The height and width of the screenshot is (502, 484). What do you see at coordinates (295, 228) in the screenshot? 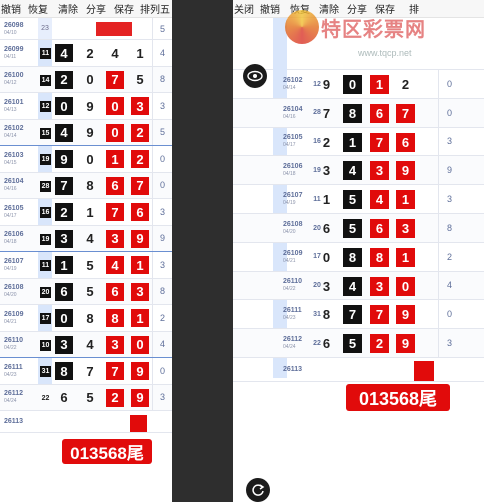
I see `period-cell: 26108 04/20` at bounding box center [295, 228].